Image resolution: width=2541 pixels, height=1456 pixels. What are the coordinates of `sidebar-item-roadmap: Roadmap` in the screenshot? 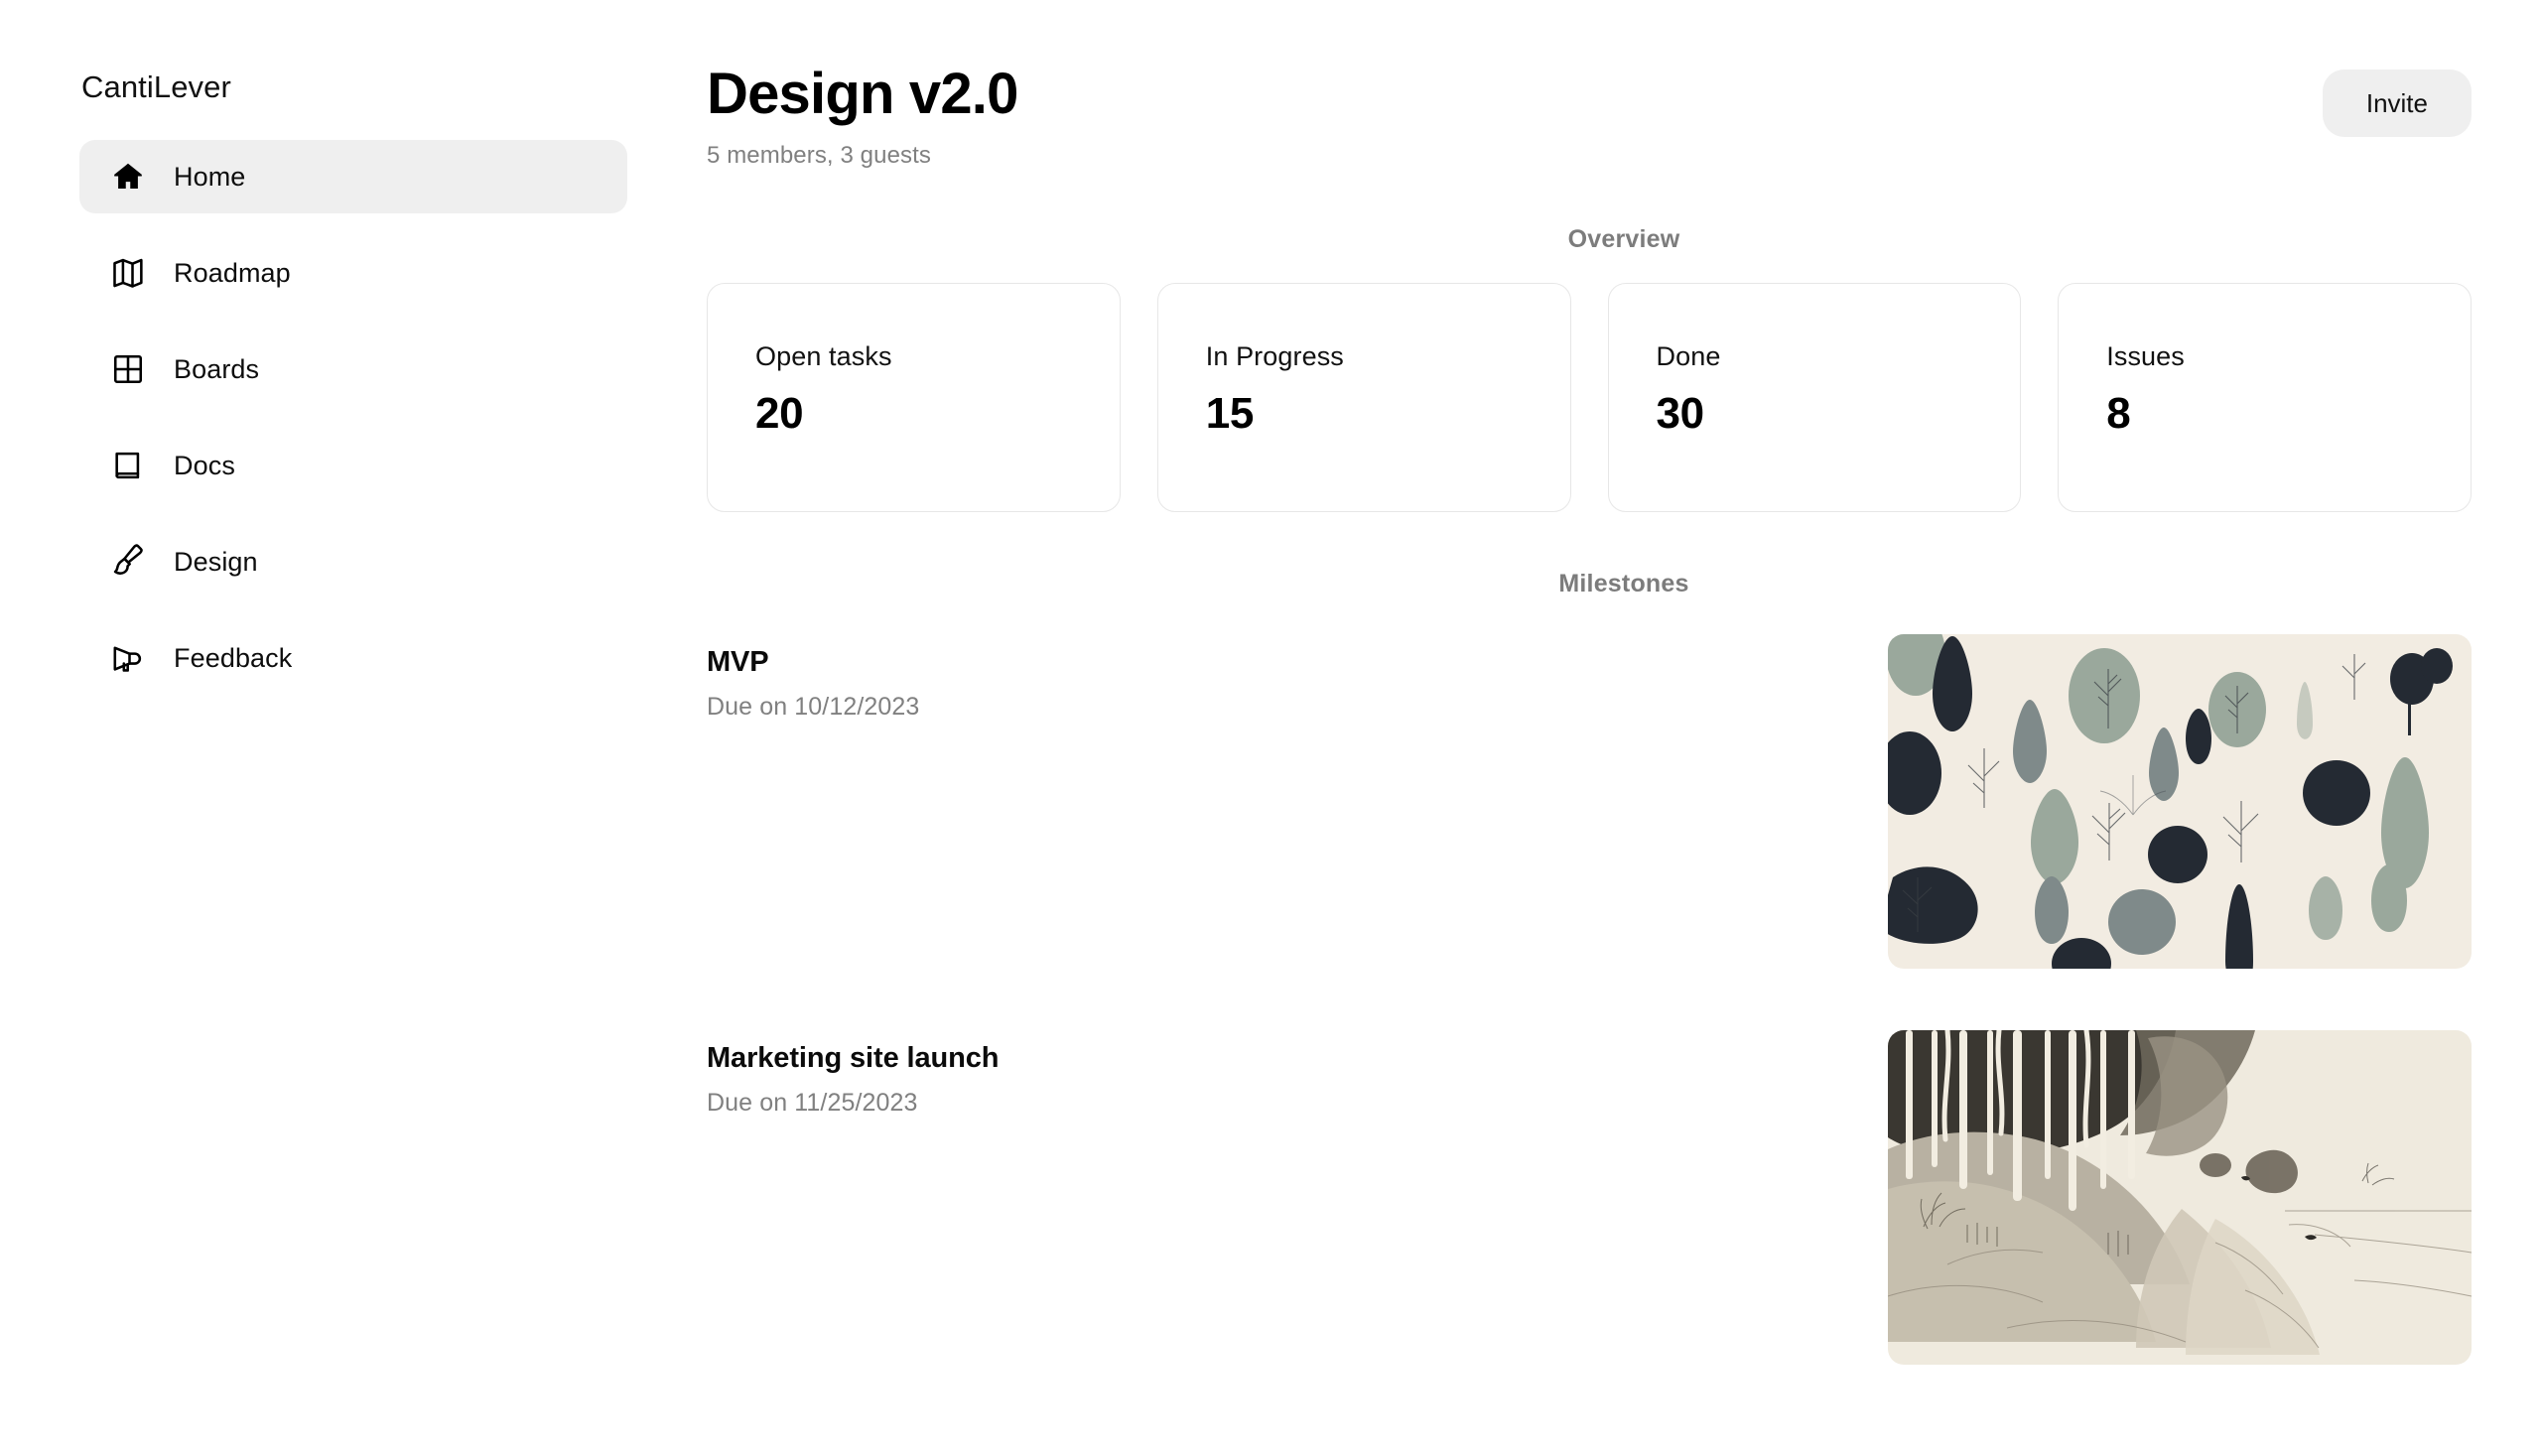 It's located at (353, 273).